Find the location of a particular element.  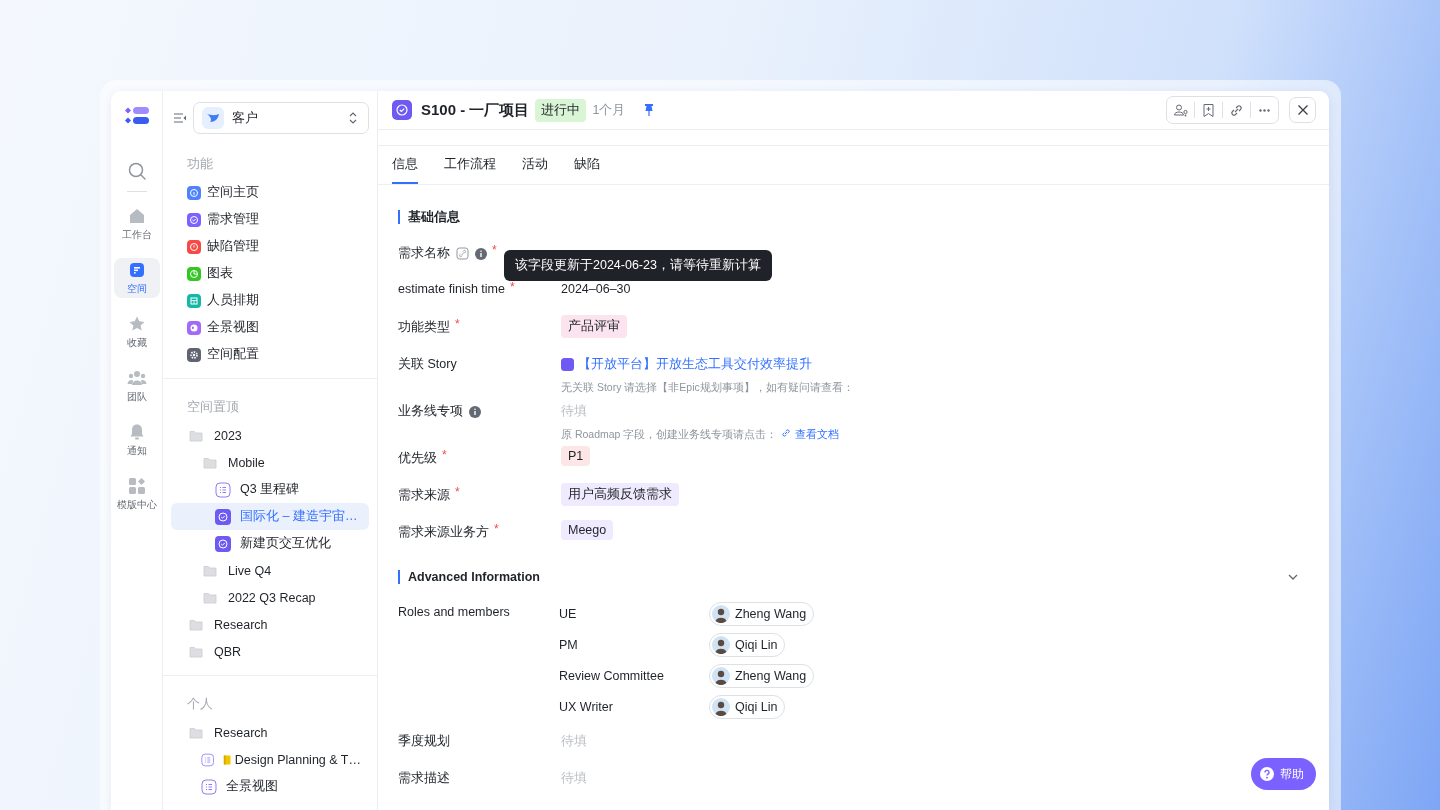

nav-item: 模版中心 is located at coordinates (136, 494).